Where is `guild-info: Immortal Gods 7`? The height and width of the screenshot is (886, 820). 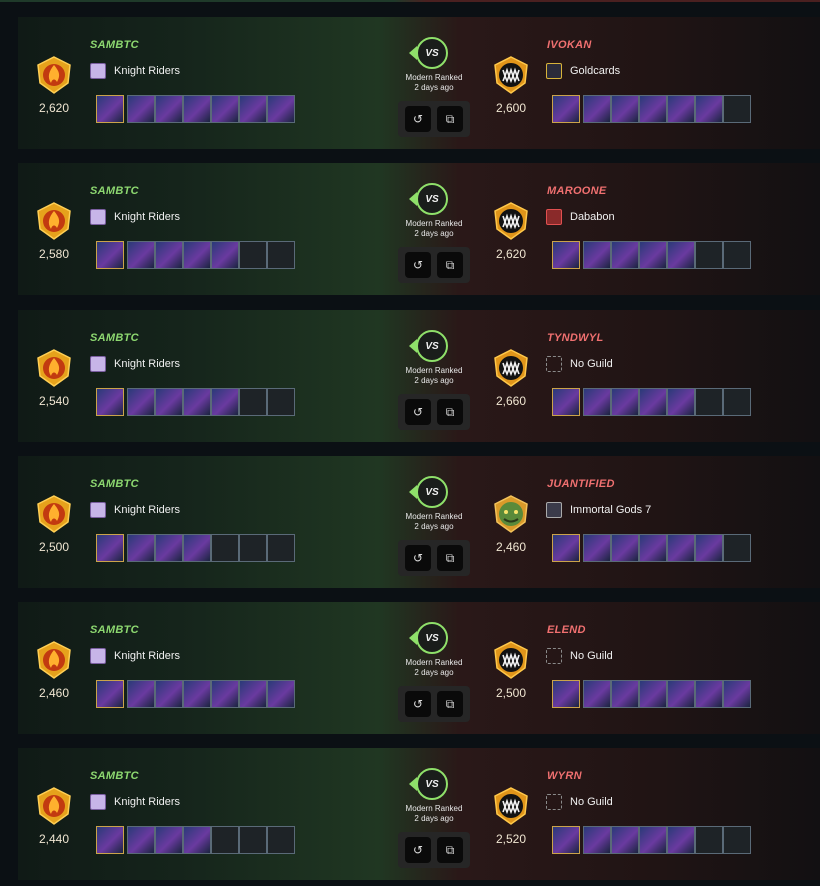
guild-info: Immortal Gods 7 is located at coordinates (598, 510).